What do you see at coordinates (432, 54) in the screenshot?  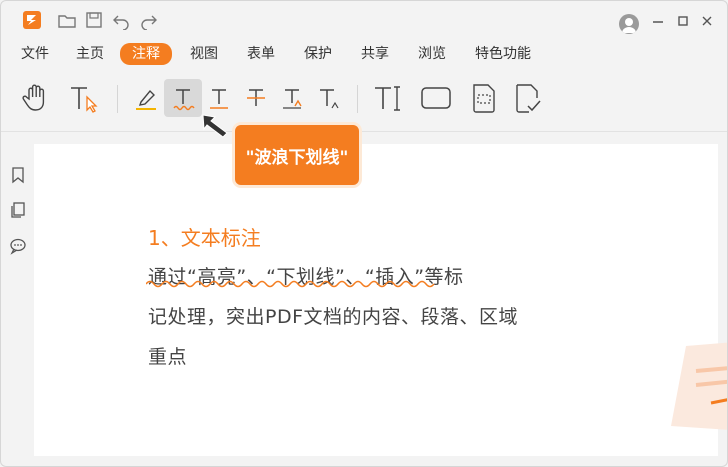 I see `menu-browse: 浏览` at bounding box center [432, 54].